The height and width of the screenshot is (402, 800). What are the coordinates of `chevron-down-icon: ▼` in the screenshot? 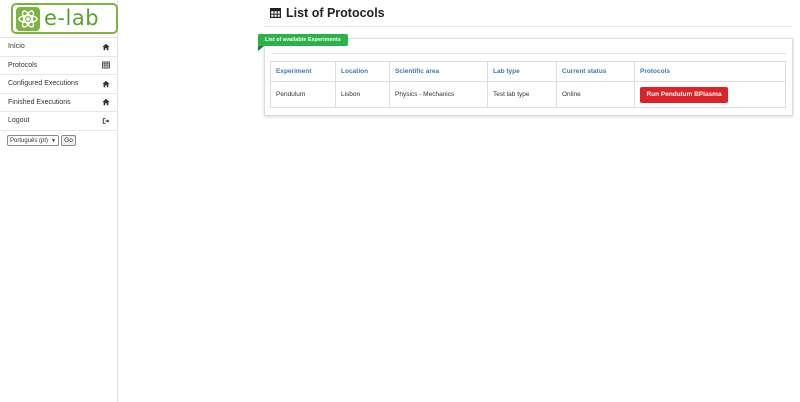 It's located at (53, 140).